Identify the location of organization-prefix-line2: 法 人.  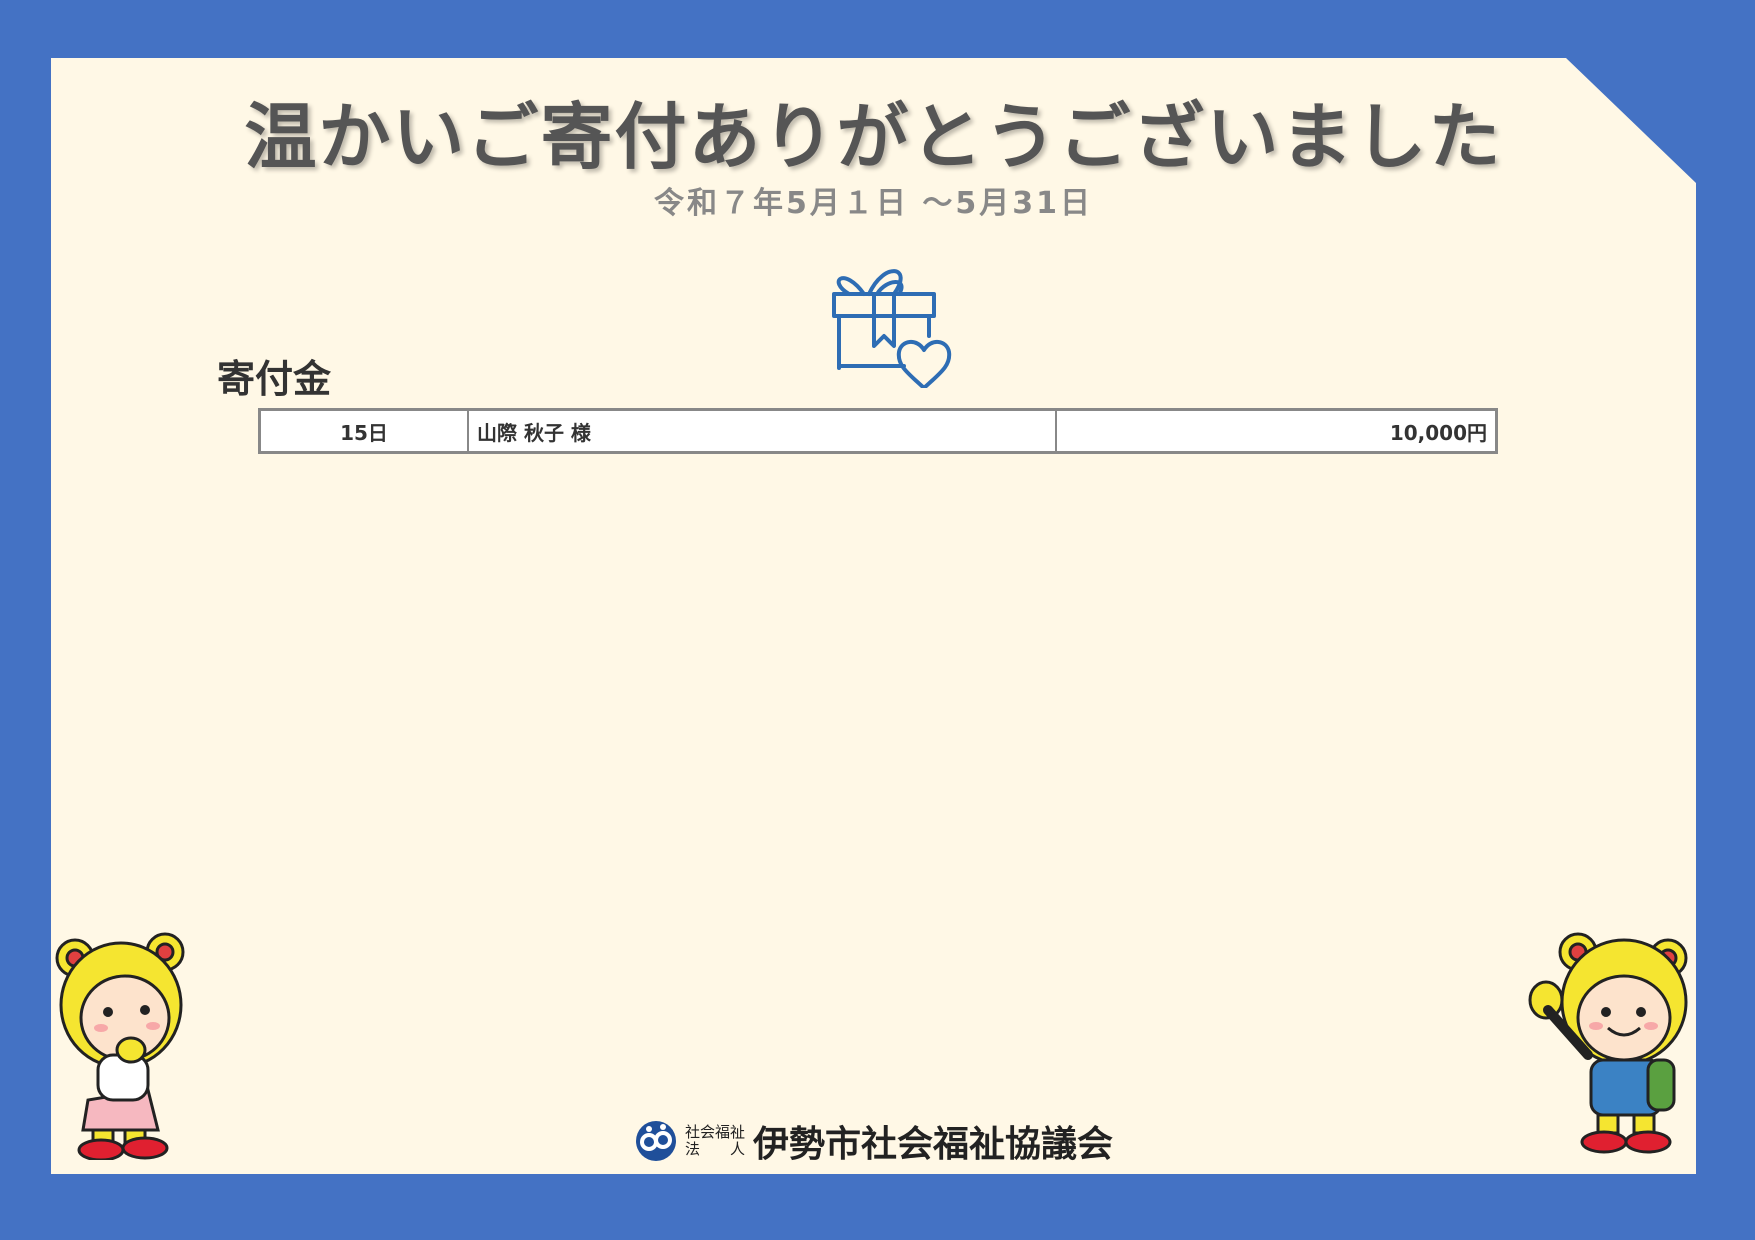
(715, 1149).